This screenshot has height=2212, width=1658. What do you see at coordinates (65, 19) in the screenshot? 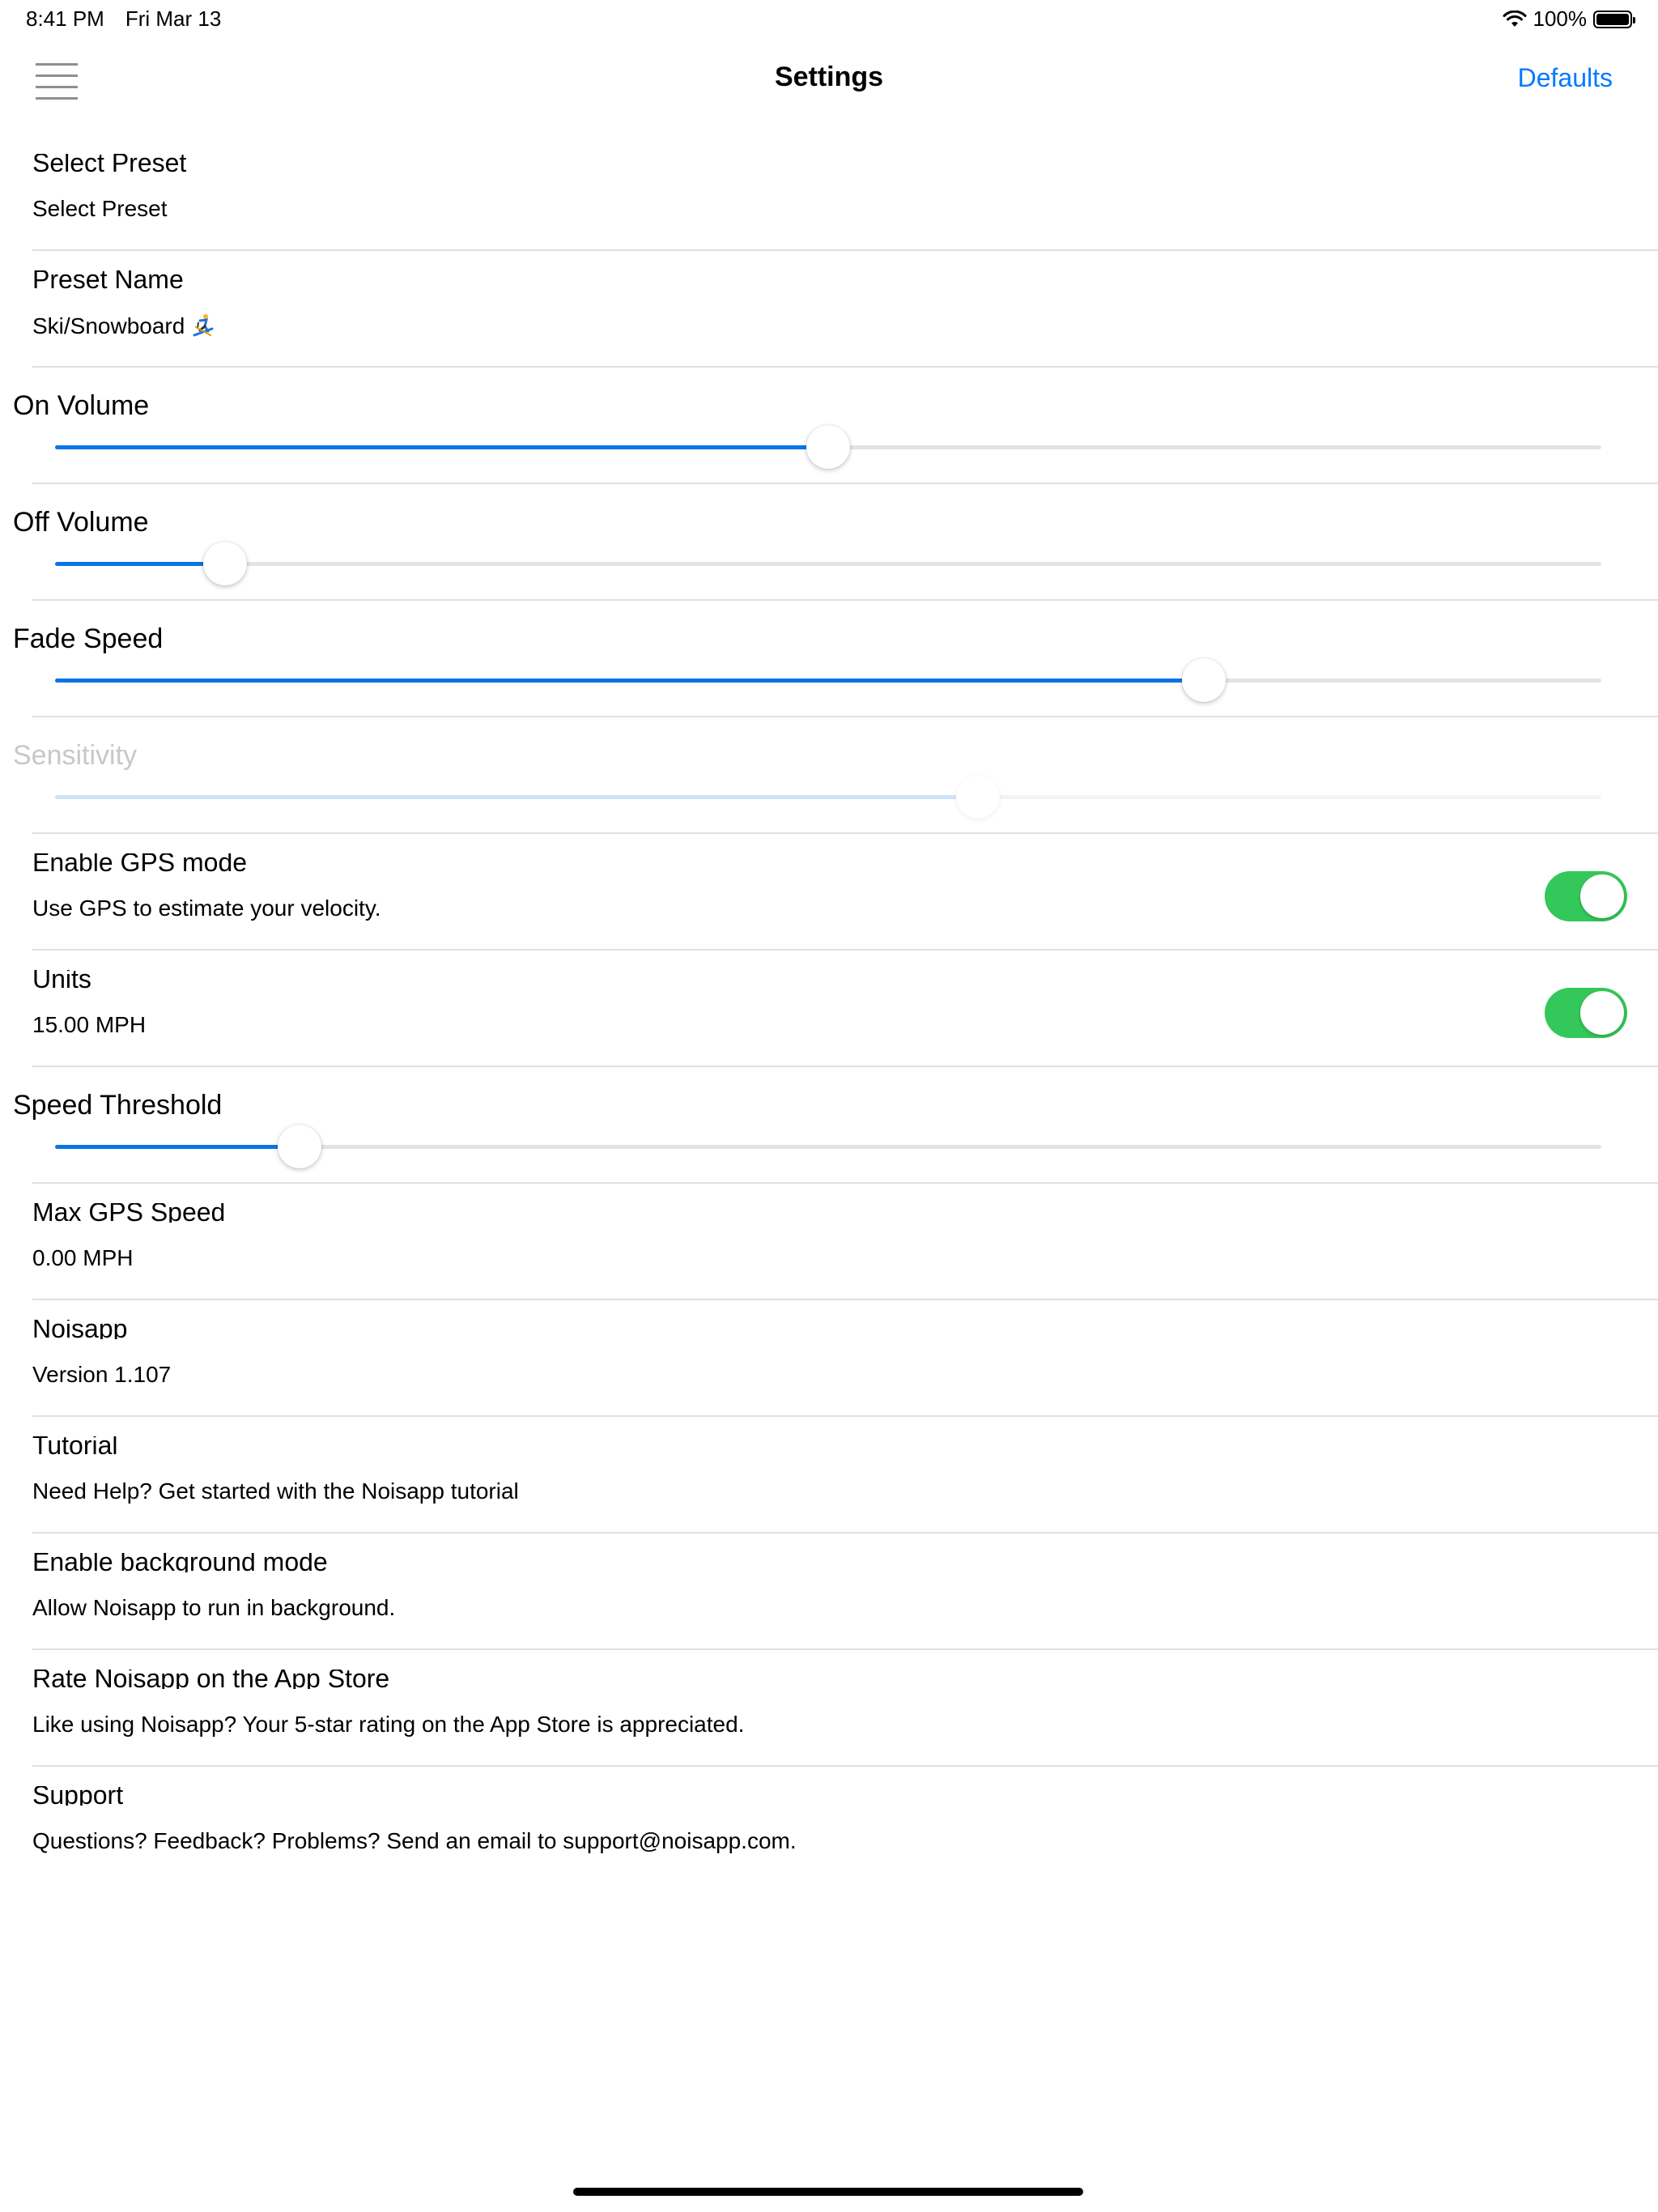
I see `status-time: 8:41 PM` at bounding box center [65, 19].